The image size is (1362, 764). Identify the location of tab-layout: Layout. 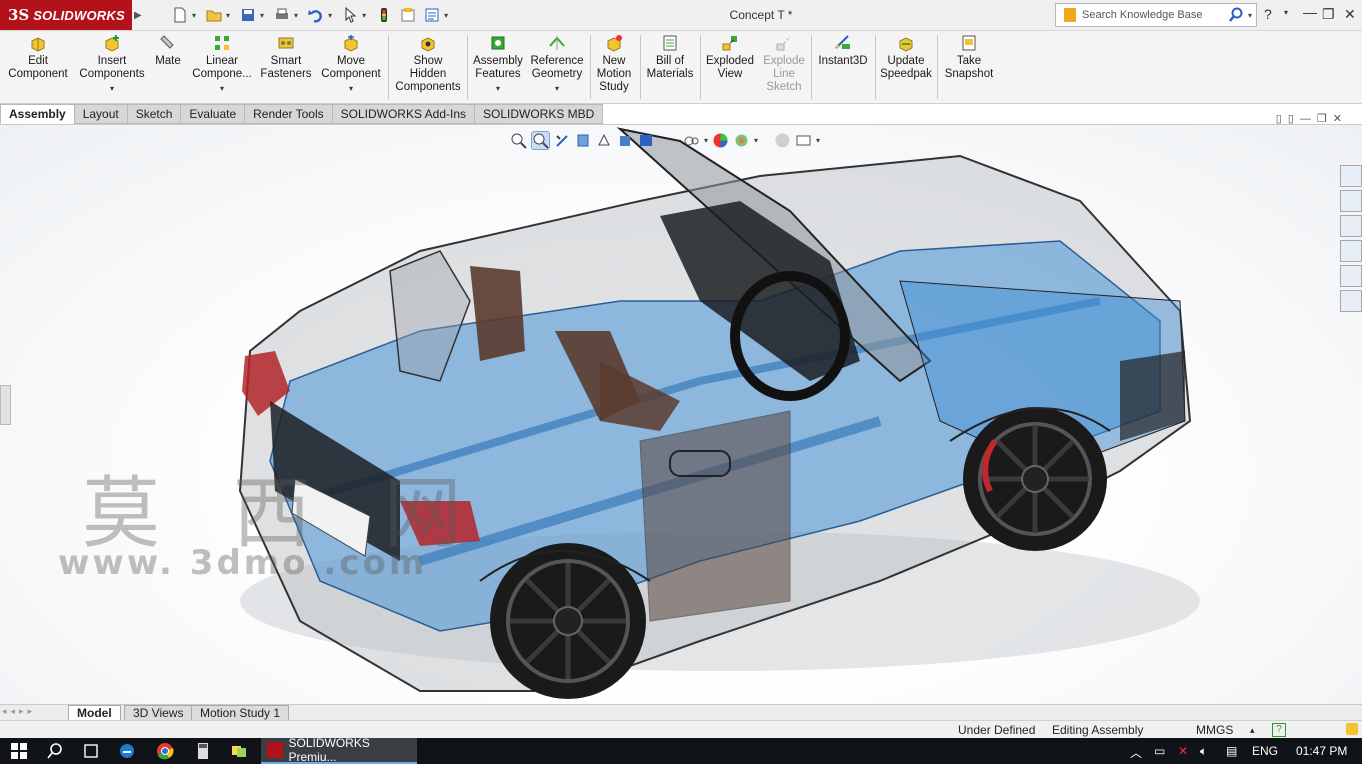
(100, 114).